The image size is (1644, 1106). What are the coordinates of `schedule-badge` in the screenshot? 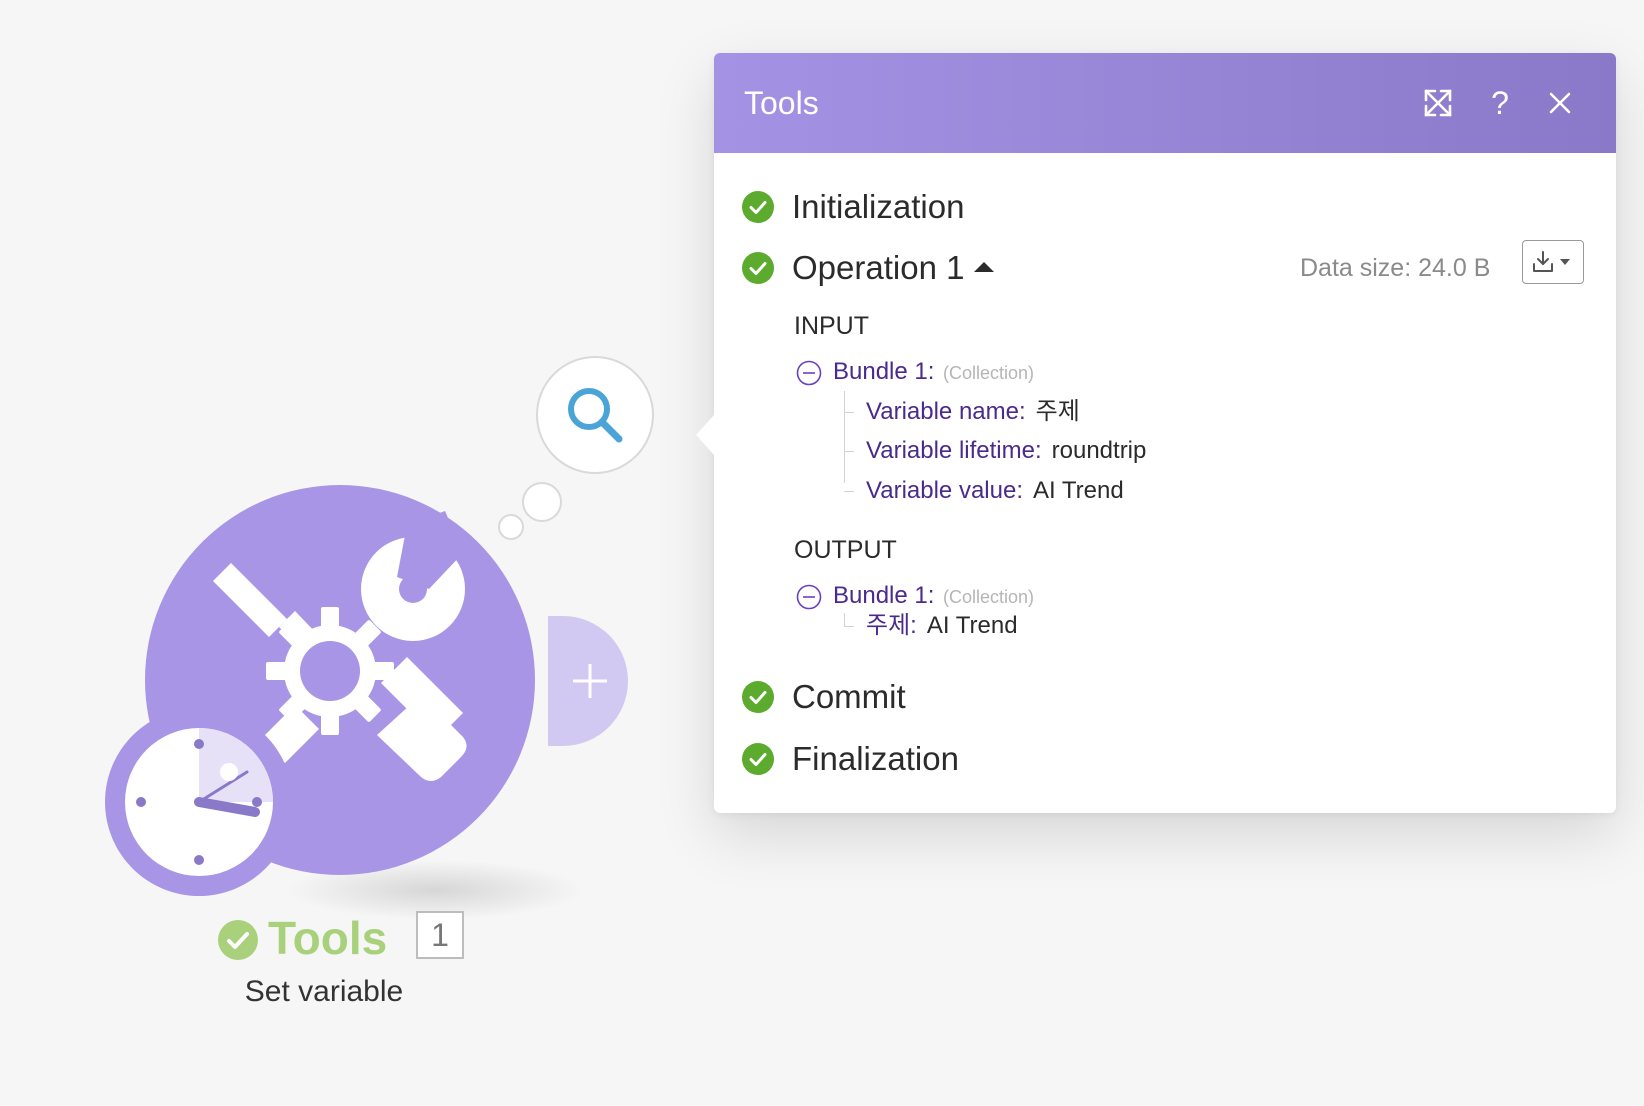 It's located at (199, 802).